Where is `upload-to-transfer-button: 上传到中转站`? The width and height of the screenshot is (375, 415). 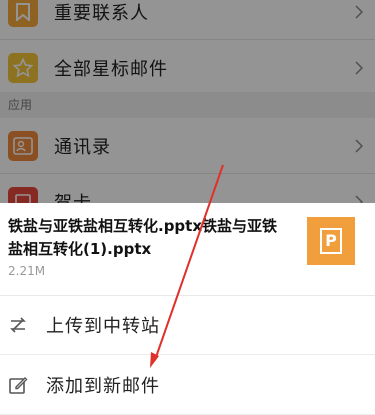
upload-to-transfer-button: 上传到中转站 is located at coordinates (187, 325).